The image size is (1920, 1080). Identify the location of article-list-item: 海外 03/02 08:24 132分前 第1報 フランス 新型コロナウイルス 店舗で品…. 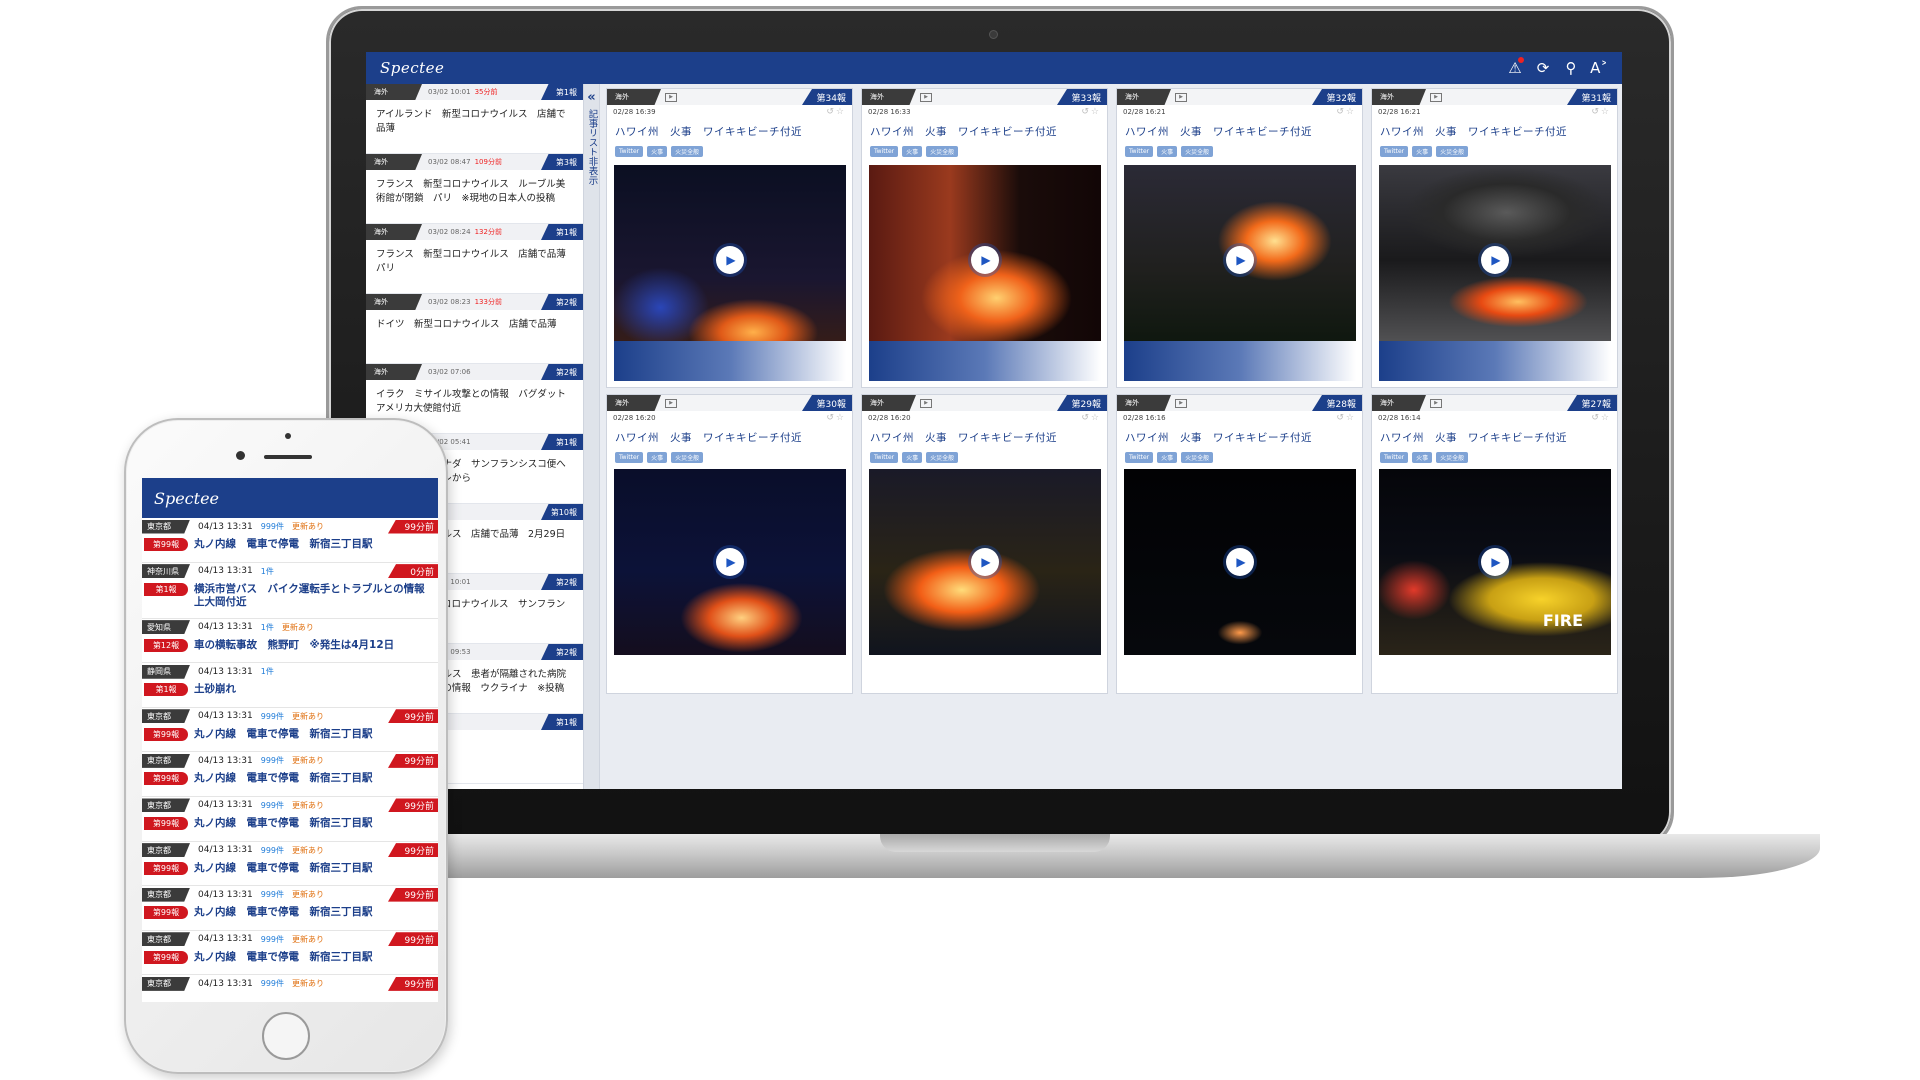
(474, 259).